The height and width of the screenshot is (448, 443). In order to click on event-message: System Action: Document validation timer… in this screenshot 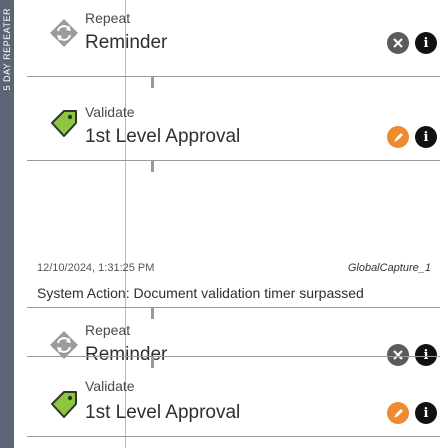, I will do `click(200, 293)`.